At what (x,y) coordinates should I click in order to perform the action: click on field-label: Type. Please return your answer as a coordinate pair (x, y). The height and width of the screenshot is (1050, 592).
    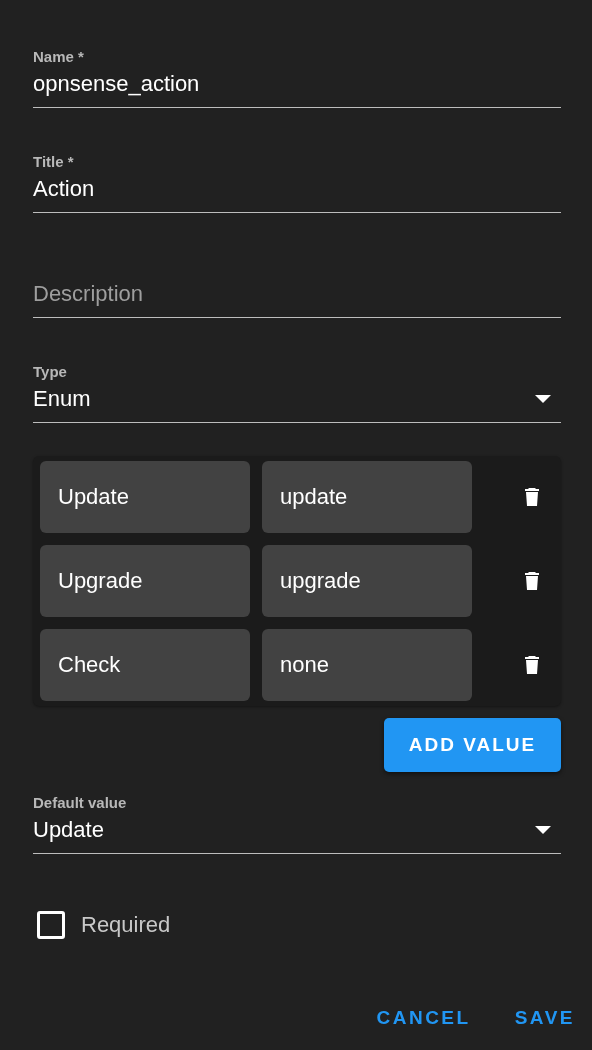
    Looking at the image, I should click on (50, 371).